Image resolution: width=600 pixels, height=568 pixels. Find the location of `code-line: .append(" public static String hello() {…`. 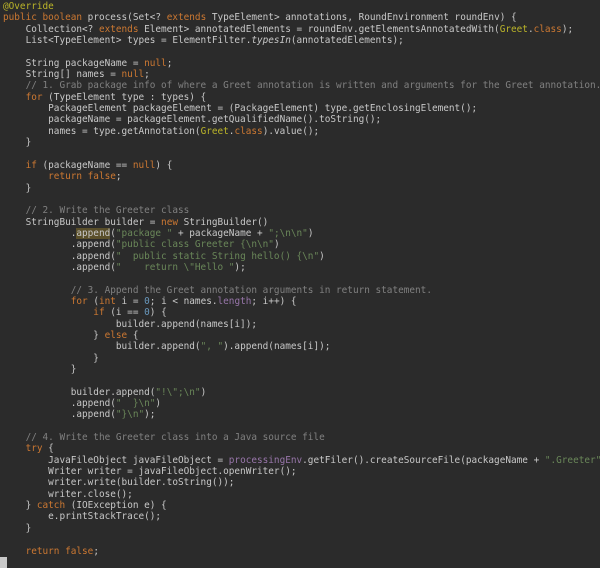

code-line: .append(" public static String hello() {… is located at coordinates (300, 256).